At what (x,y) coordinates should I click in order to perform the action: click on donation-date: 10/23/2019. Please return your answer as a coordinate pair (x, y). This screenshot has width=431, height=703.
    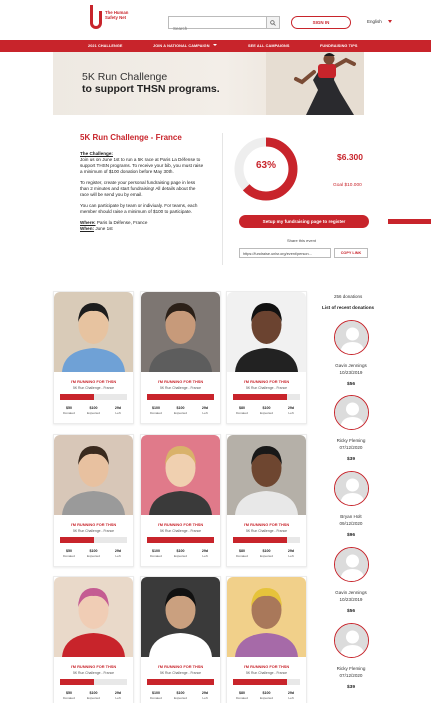
    Looking at the image, I should click on (351, 599).